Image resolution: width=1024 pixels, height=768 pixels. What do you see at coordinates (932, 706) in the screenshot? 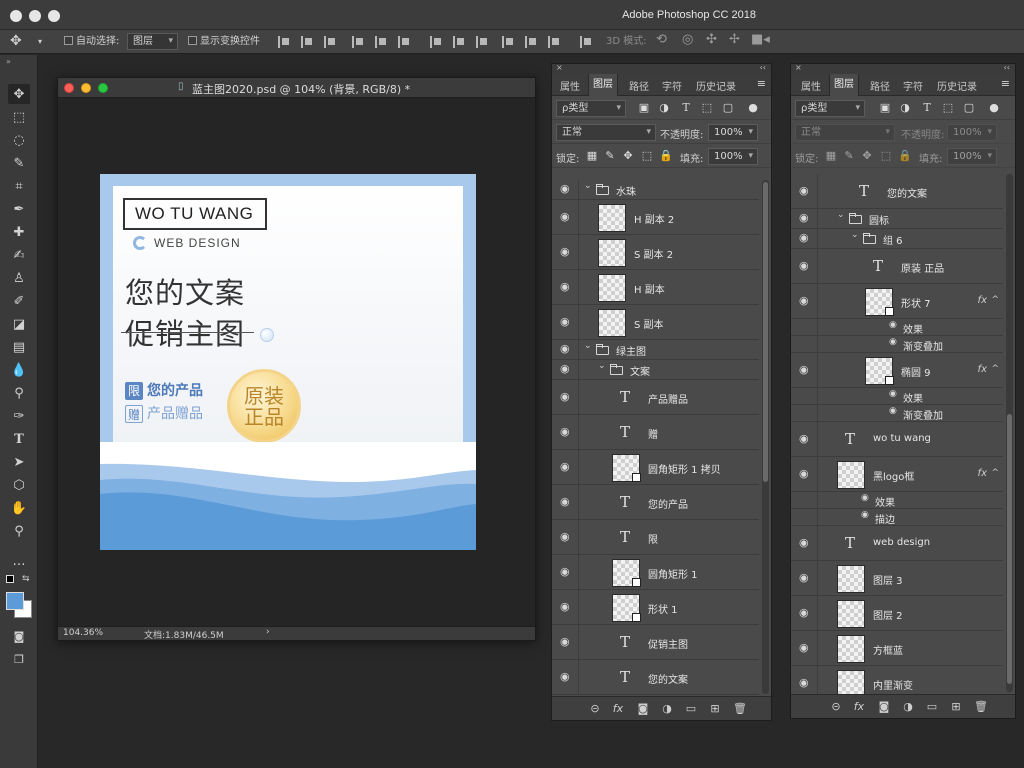
I see `new-group-icon: ▭` at bounding box center [932, 706].